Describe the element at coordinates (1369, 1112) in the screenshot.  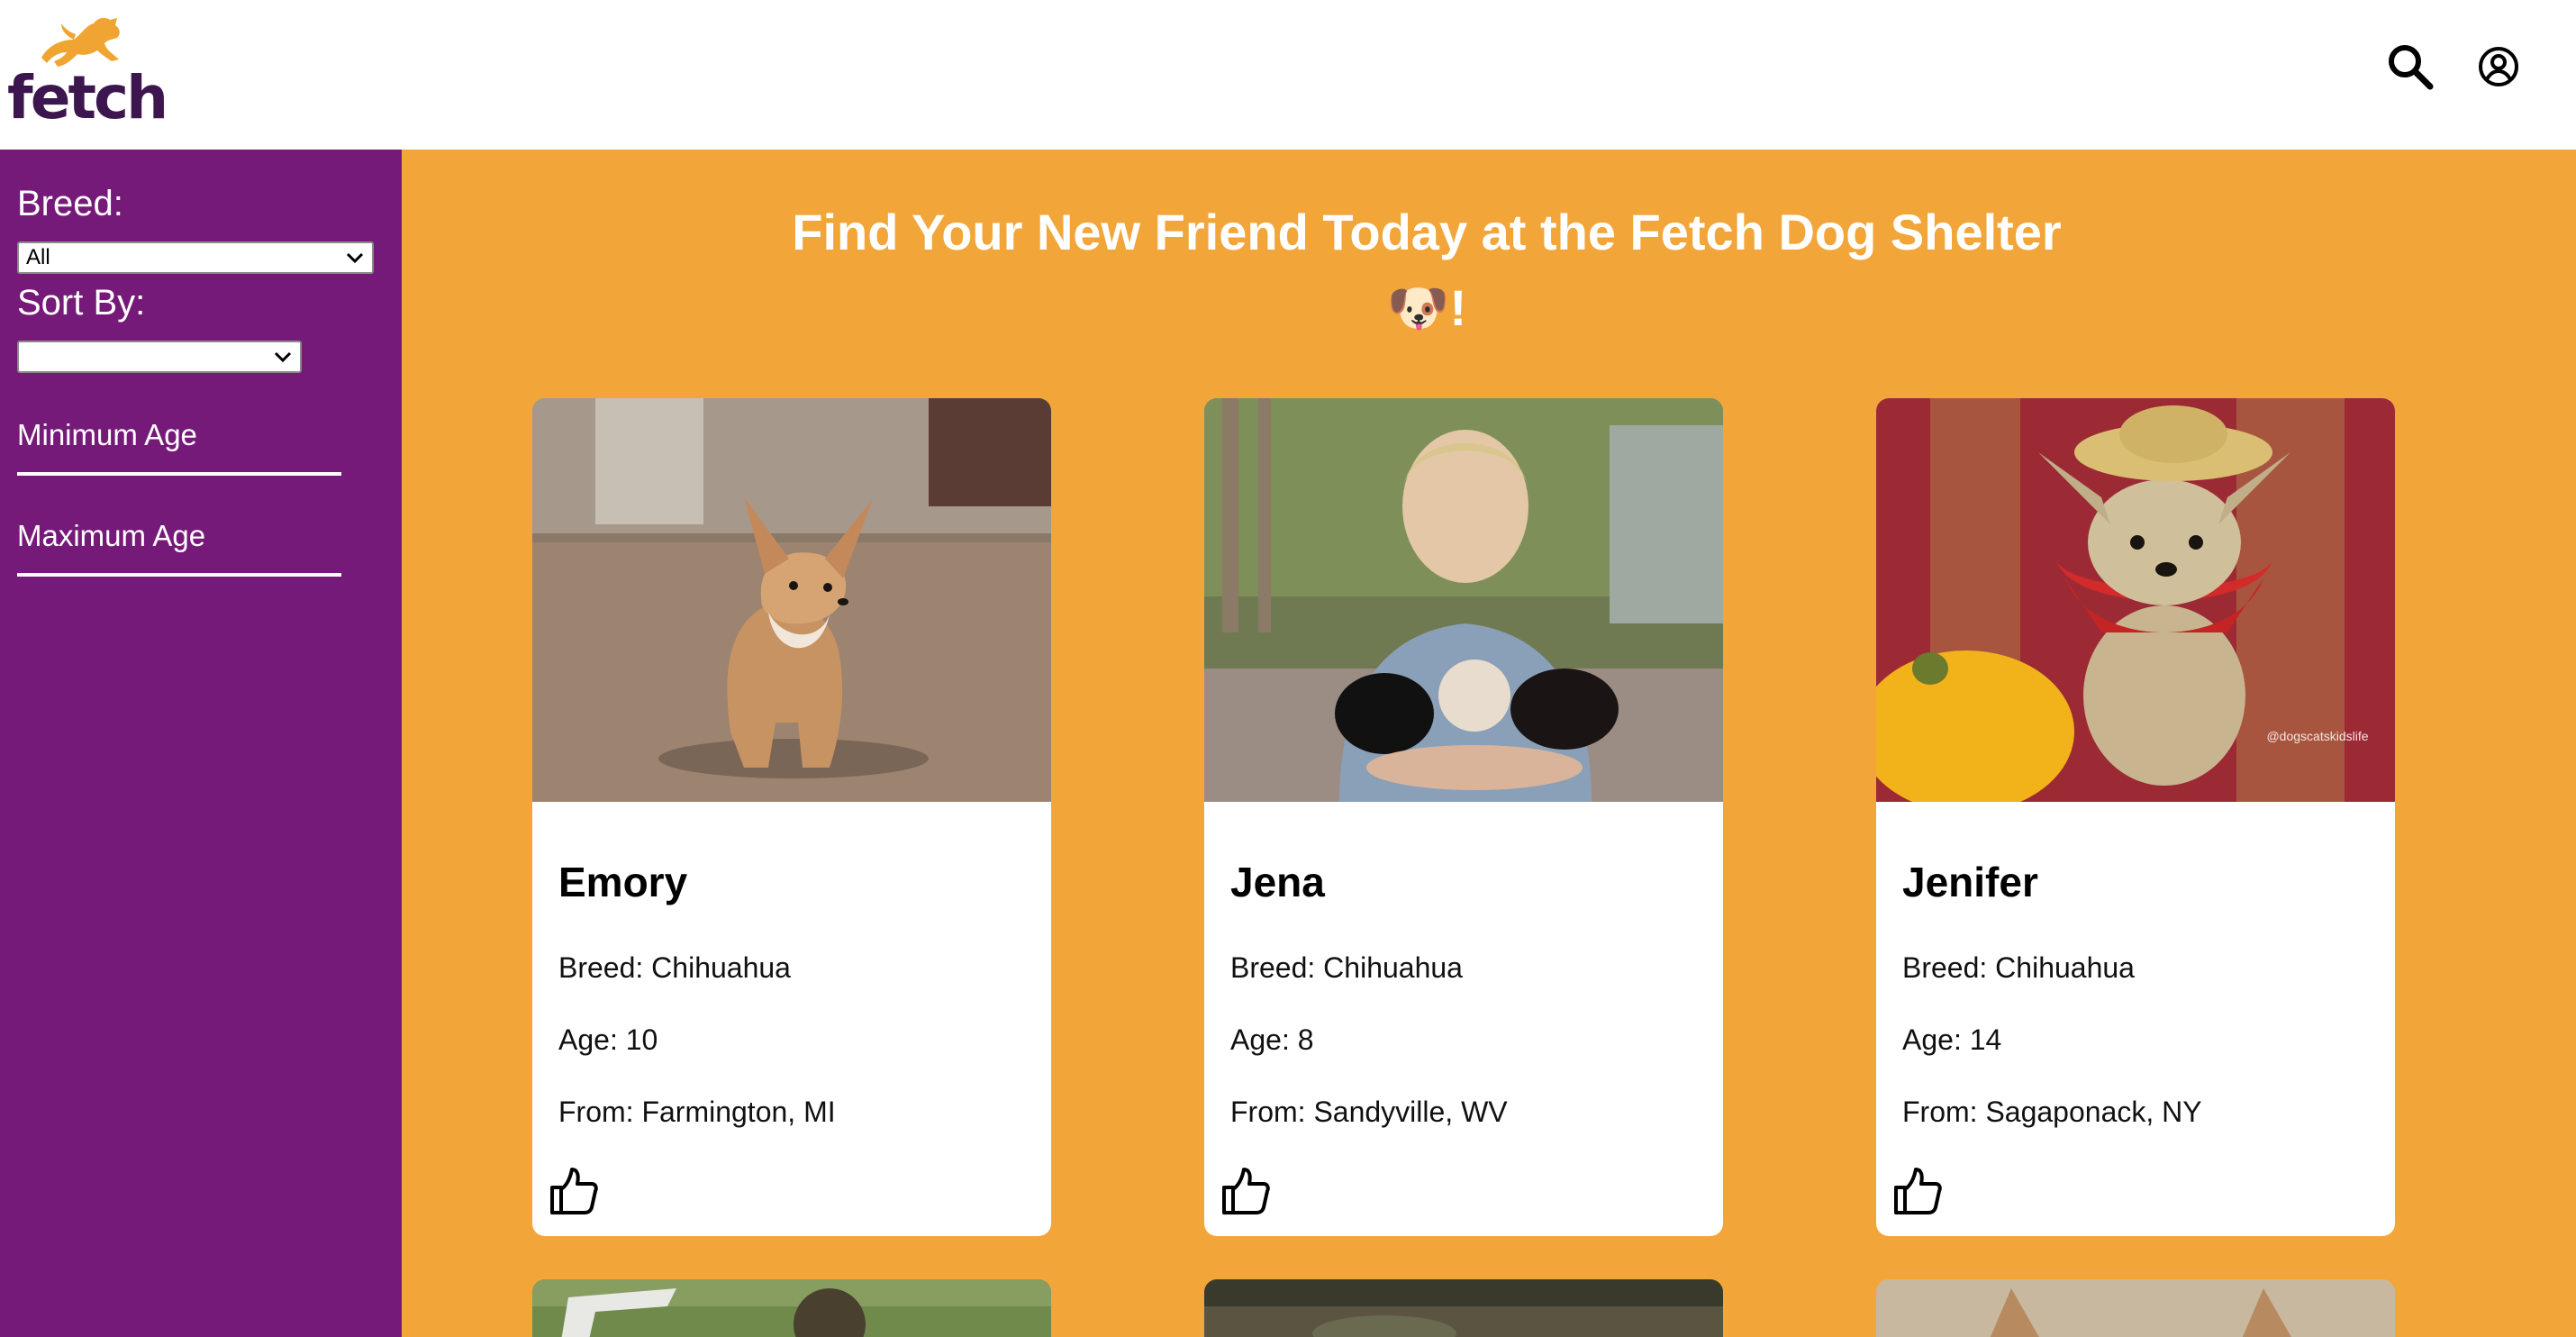
I see `dog-location: From: Sandyville, WV` at that location.